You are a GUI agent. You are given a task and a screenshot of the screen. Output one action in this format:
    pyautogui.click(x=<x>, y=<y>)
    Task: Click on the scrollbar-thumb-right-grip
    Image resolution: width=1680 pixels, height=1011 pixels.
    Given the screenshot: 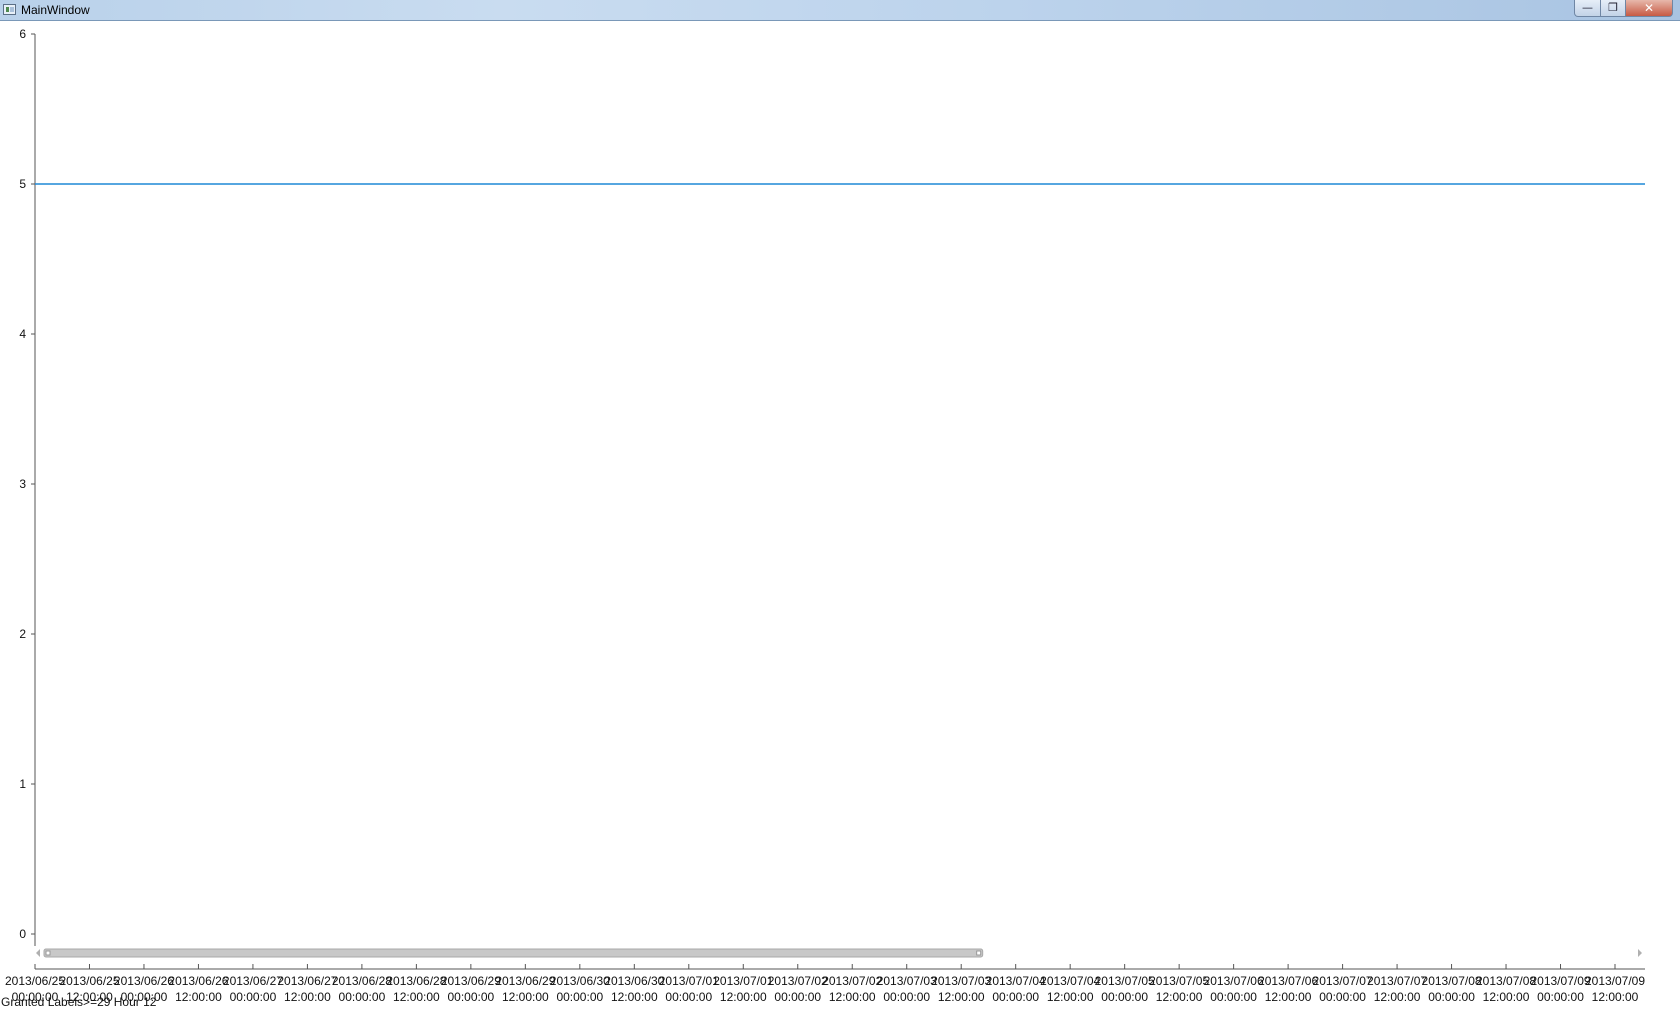 What is the action you would take?
    pyautogui.click(x=979, y=953)
    